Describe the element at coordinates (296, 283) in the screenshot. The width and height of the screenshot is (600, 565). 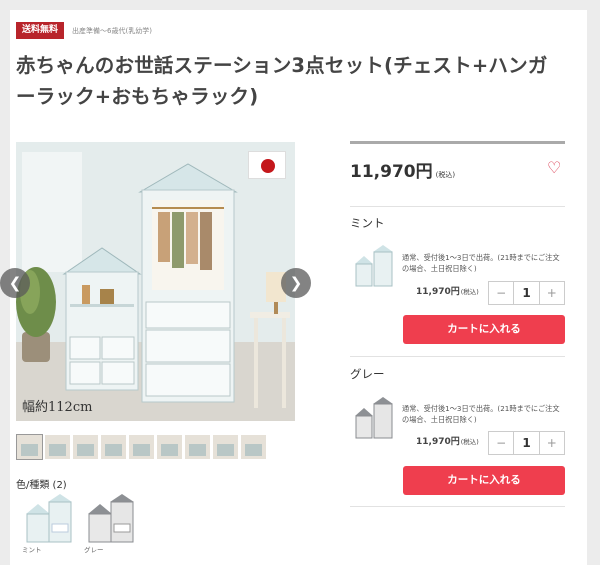
I see `chevron-right-icon: ❯` at that location.